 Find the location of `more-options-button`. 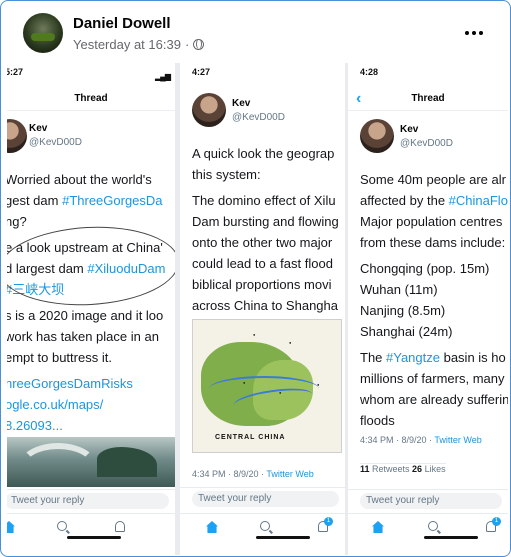

more-options-button is located at coordinates (474, 33).